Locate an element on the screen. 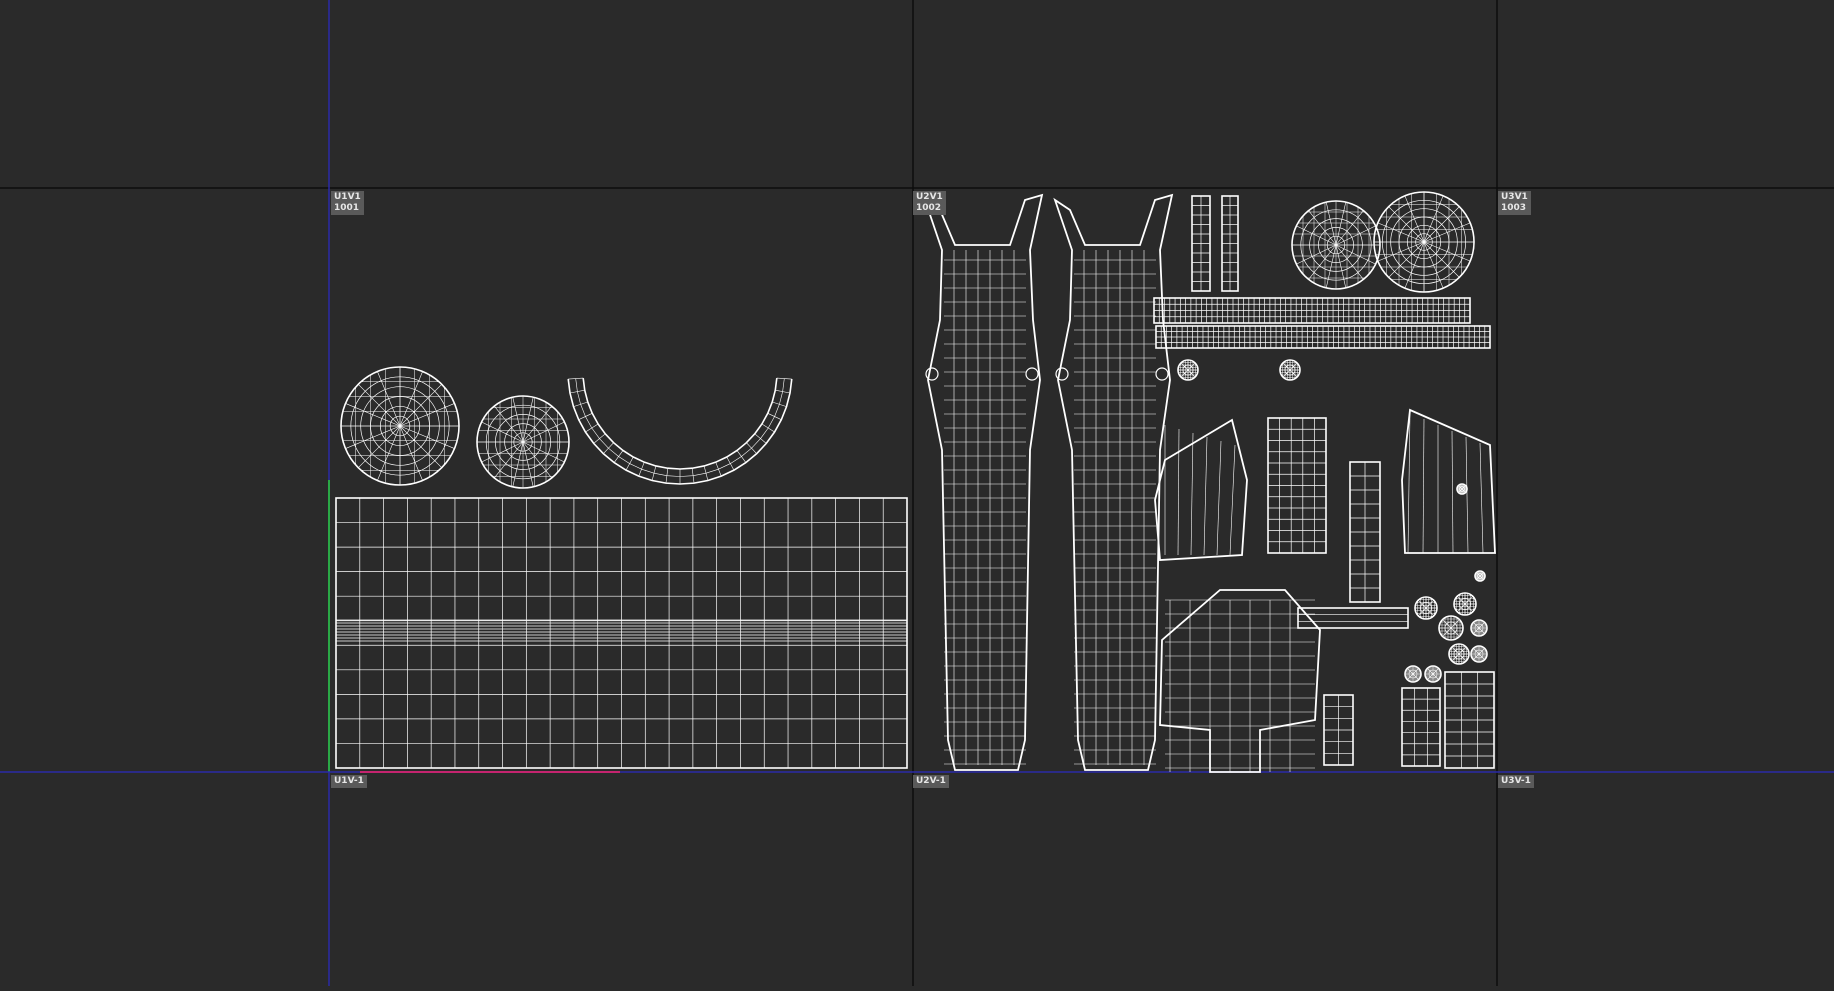 This screenshot has height=991, width=1834. shell-disc-small is located at coordinates (523, 442).